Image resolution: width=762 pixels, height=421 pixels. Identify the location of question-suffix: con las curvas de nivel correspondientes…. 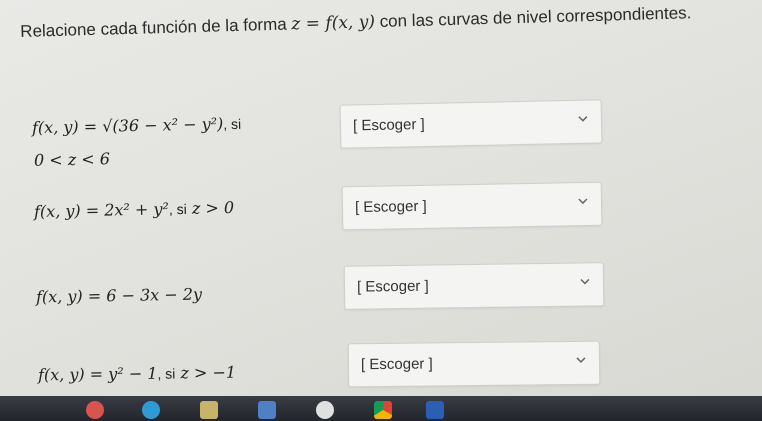
(533, 17).